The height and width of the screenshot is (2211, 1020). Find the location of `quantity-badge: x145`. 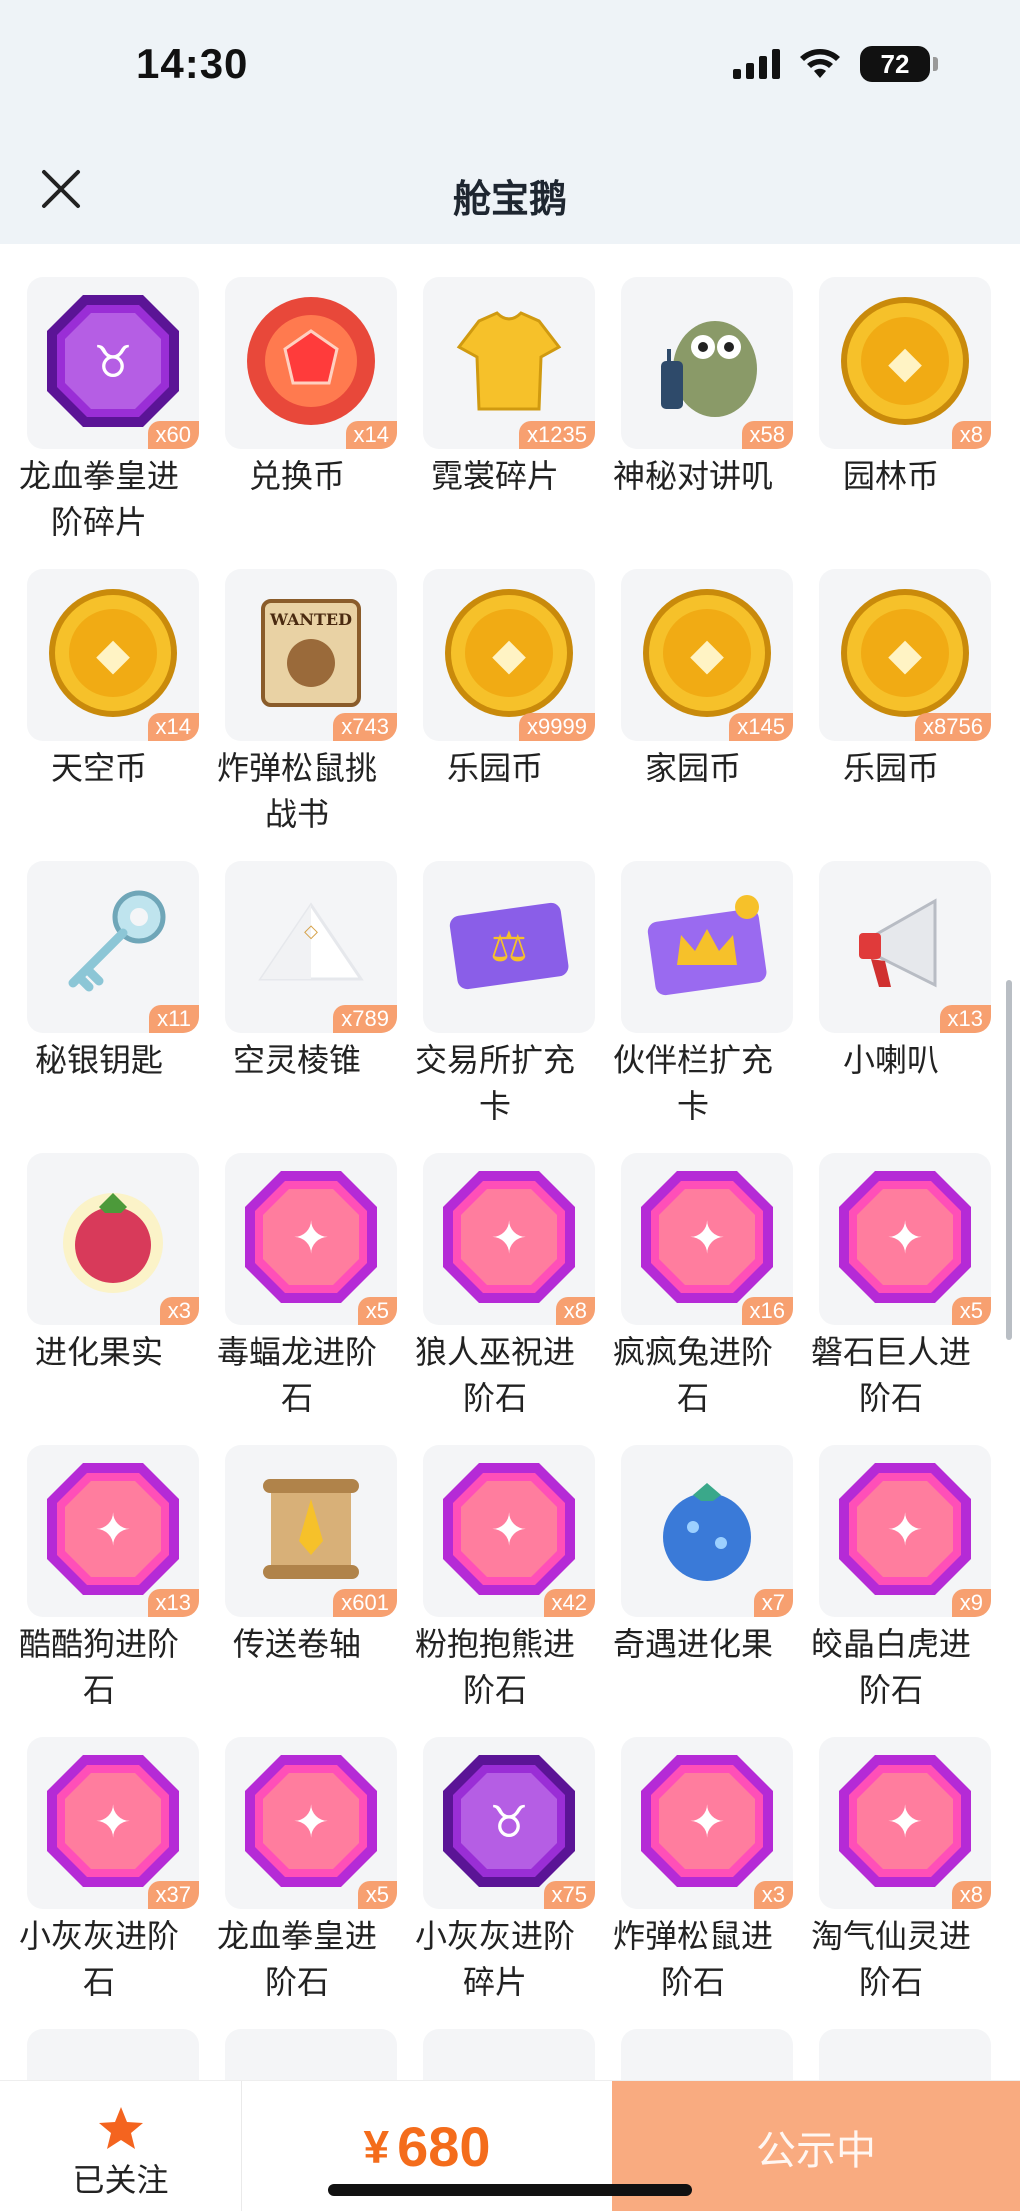

quantity-badge: x145 is located at coordinates (761, 727).